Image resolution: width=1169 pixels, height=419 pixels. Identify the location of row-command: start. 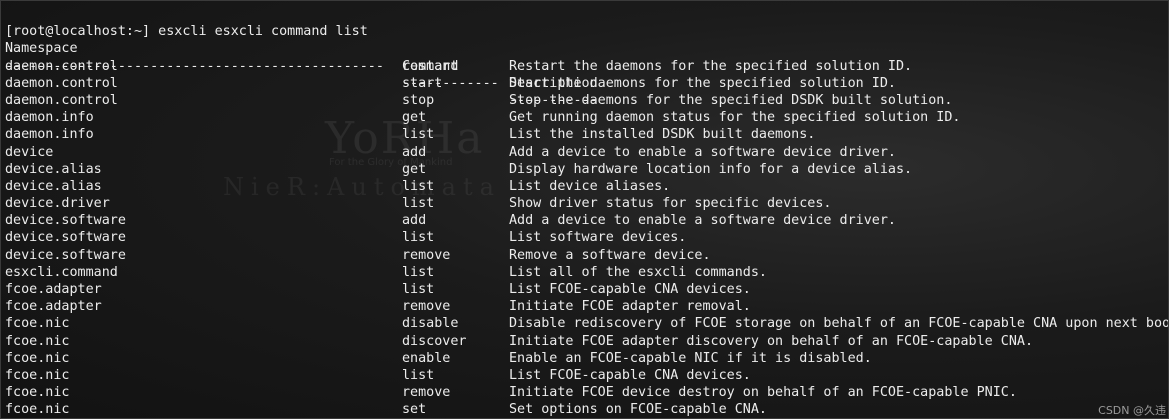
(422, 83).